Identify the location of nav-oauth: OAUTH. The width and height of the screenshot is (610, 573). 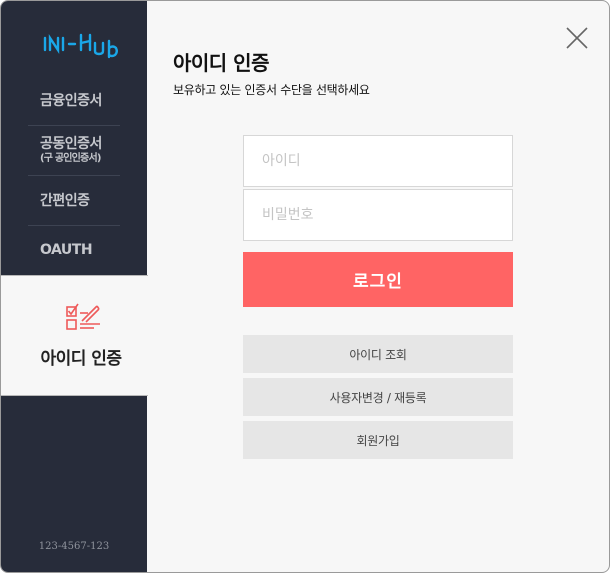
(74, 250).